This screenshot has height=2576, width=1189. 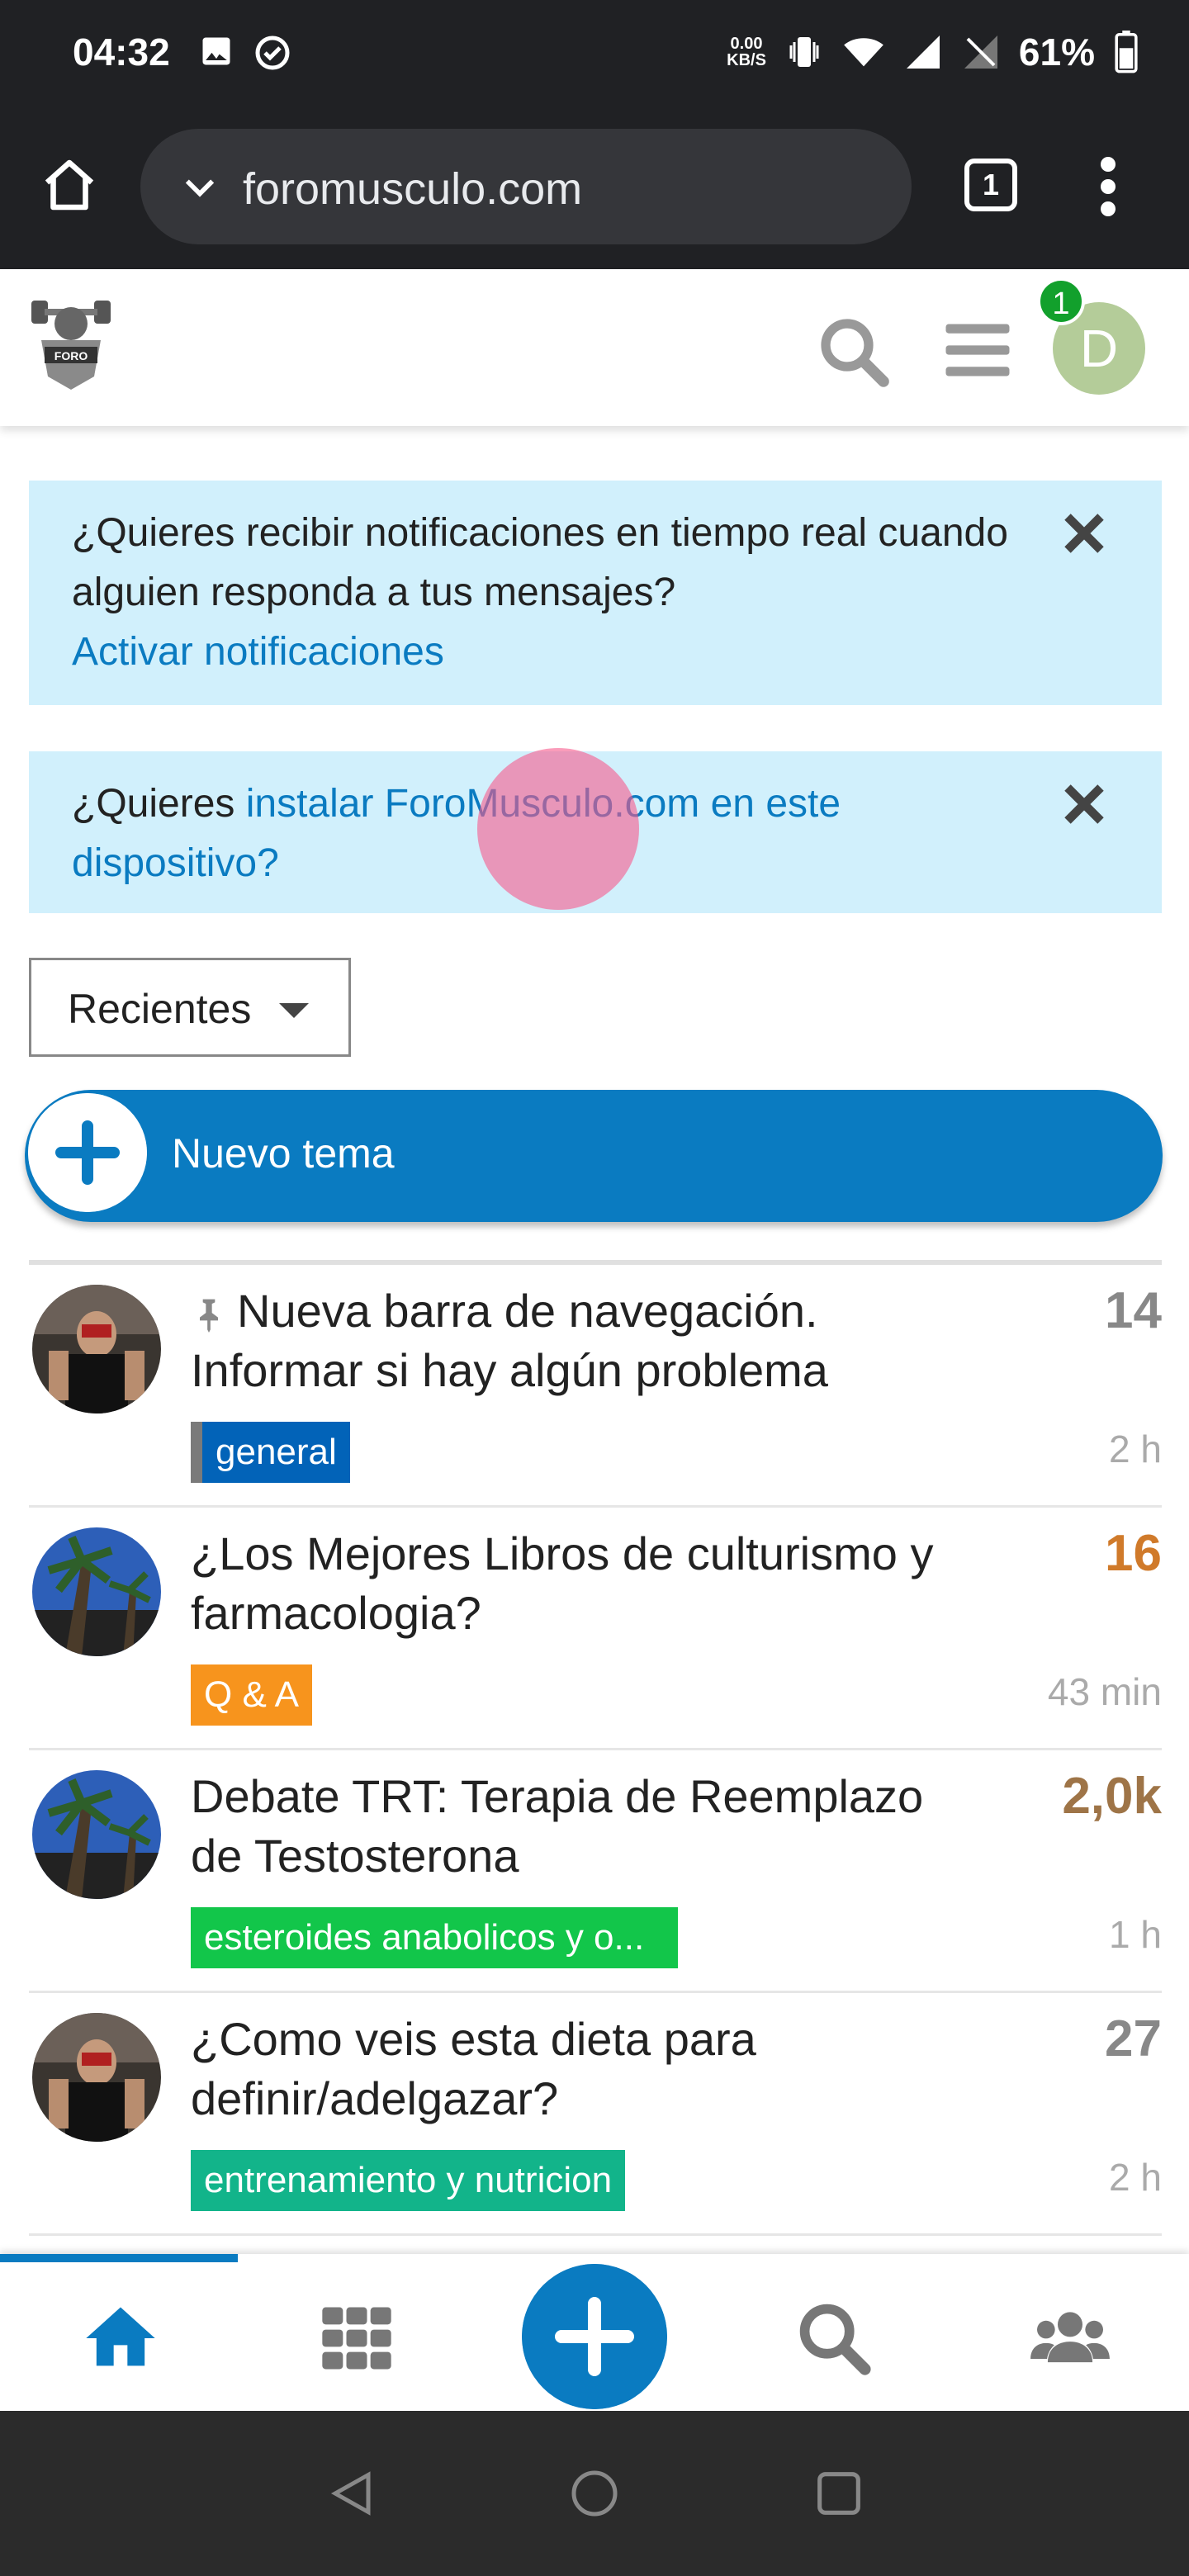 I want to click on category-badge: Q & A, so click(x=251, y=1695).